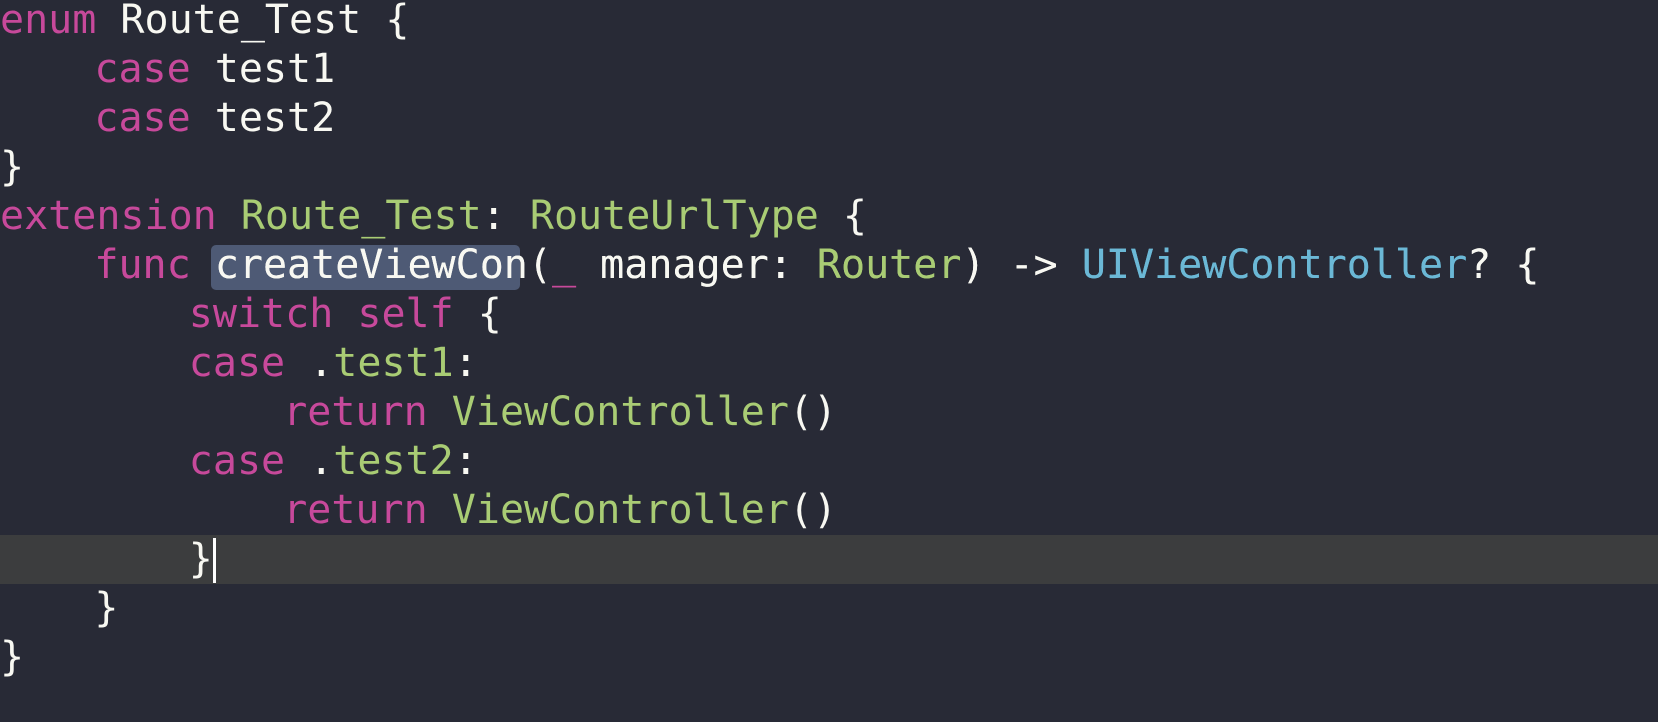 This screenshot has height=722, width=1658. Describe the element at coordinates (263, 69) in the screenshot. I see `code-token-plain: test1` at that location.